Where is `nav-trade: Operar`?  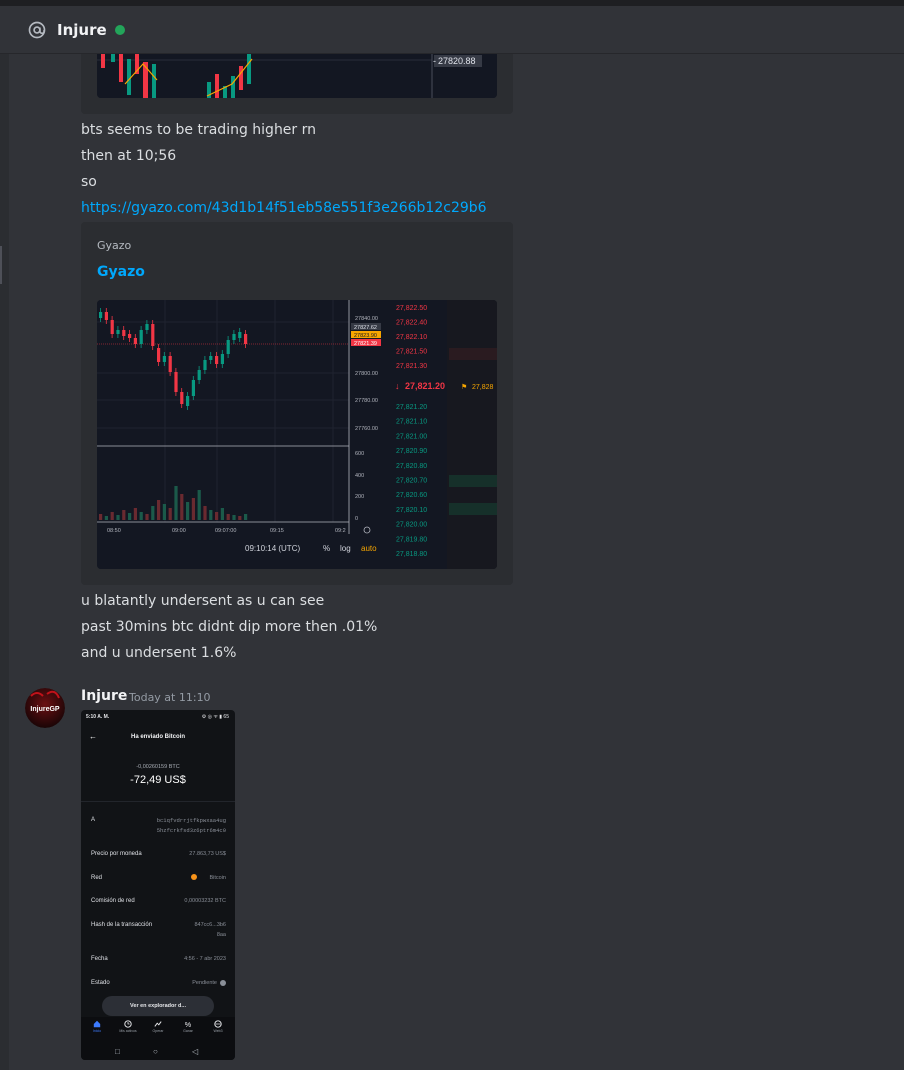 nav-trade: Operar is located at coordinates (158, 1026).